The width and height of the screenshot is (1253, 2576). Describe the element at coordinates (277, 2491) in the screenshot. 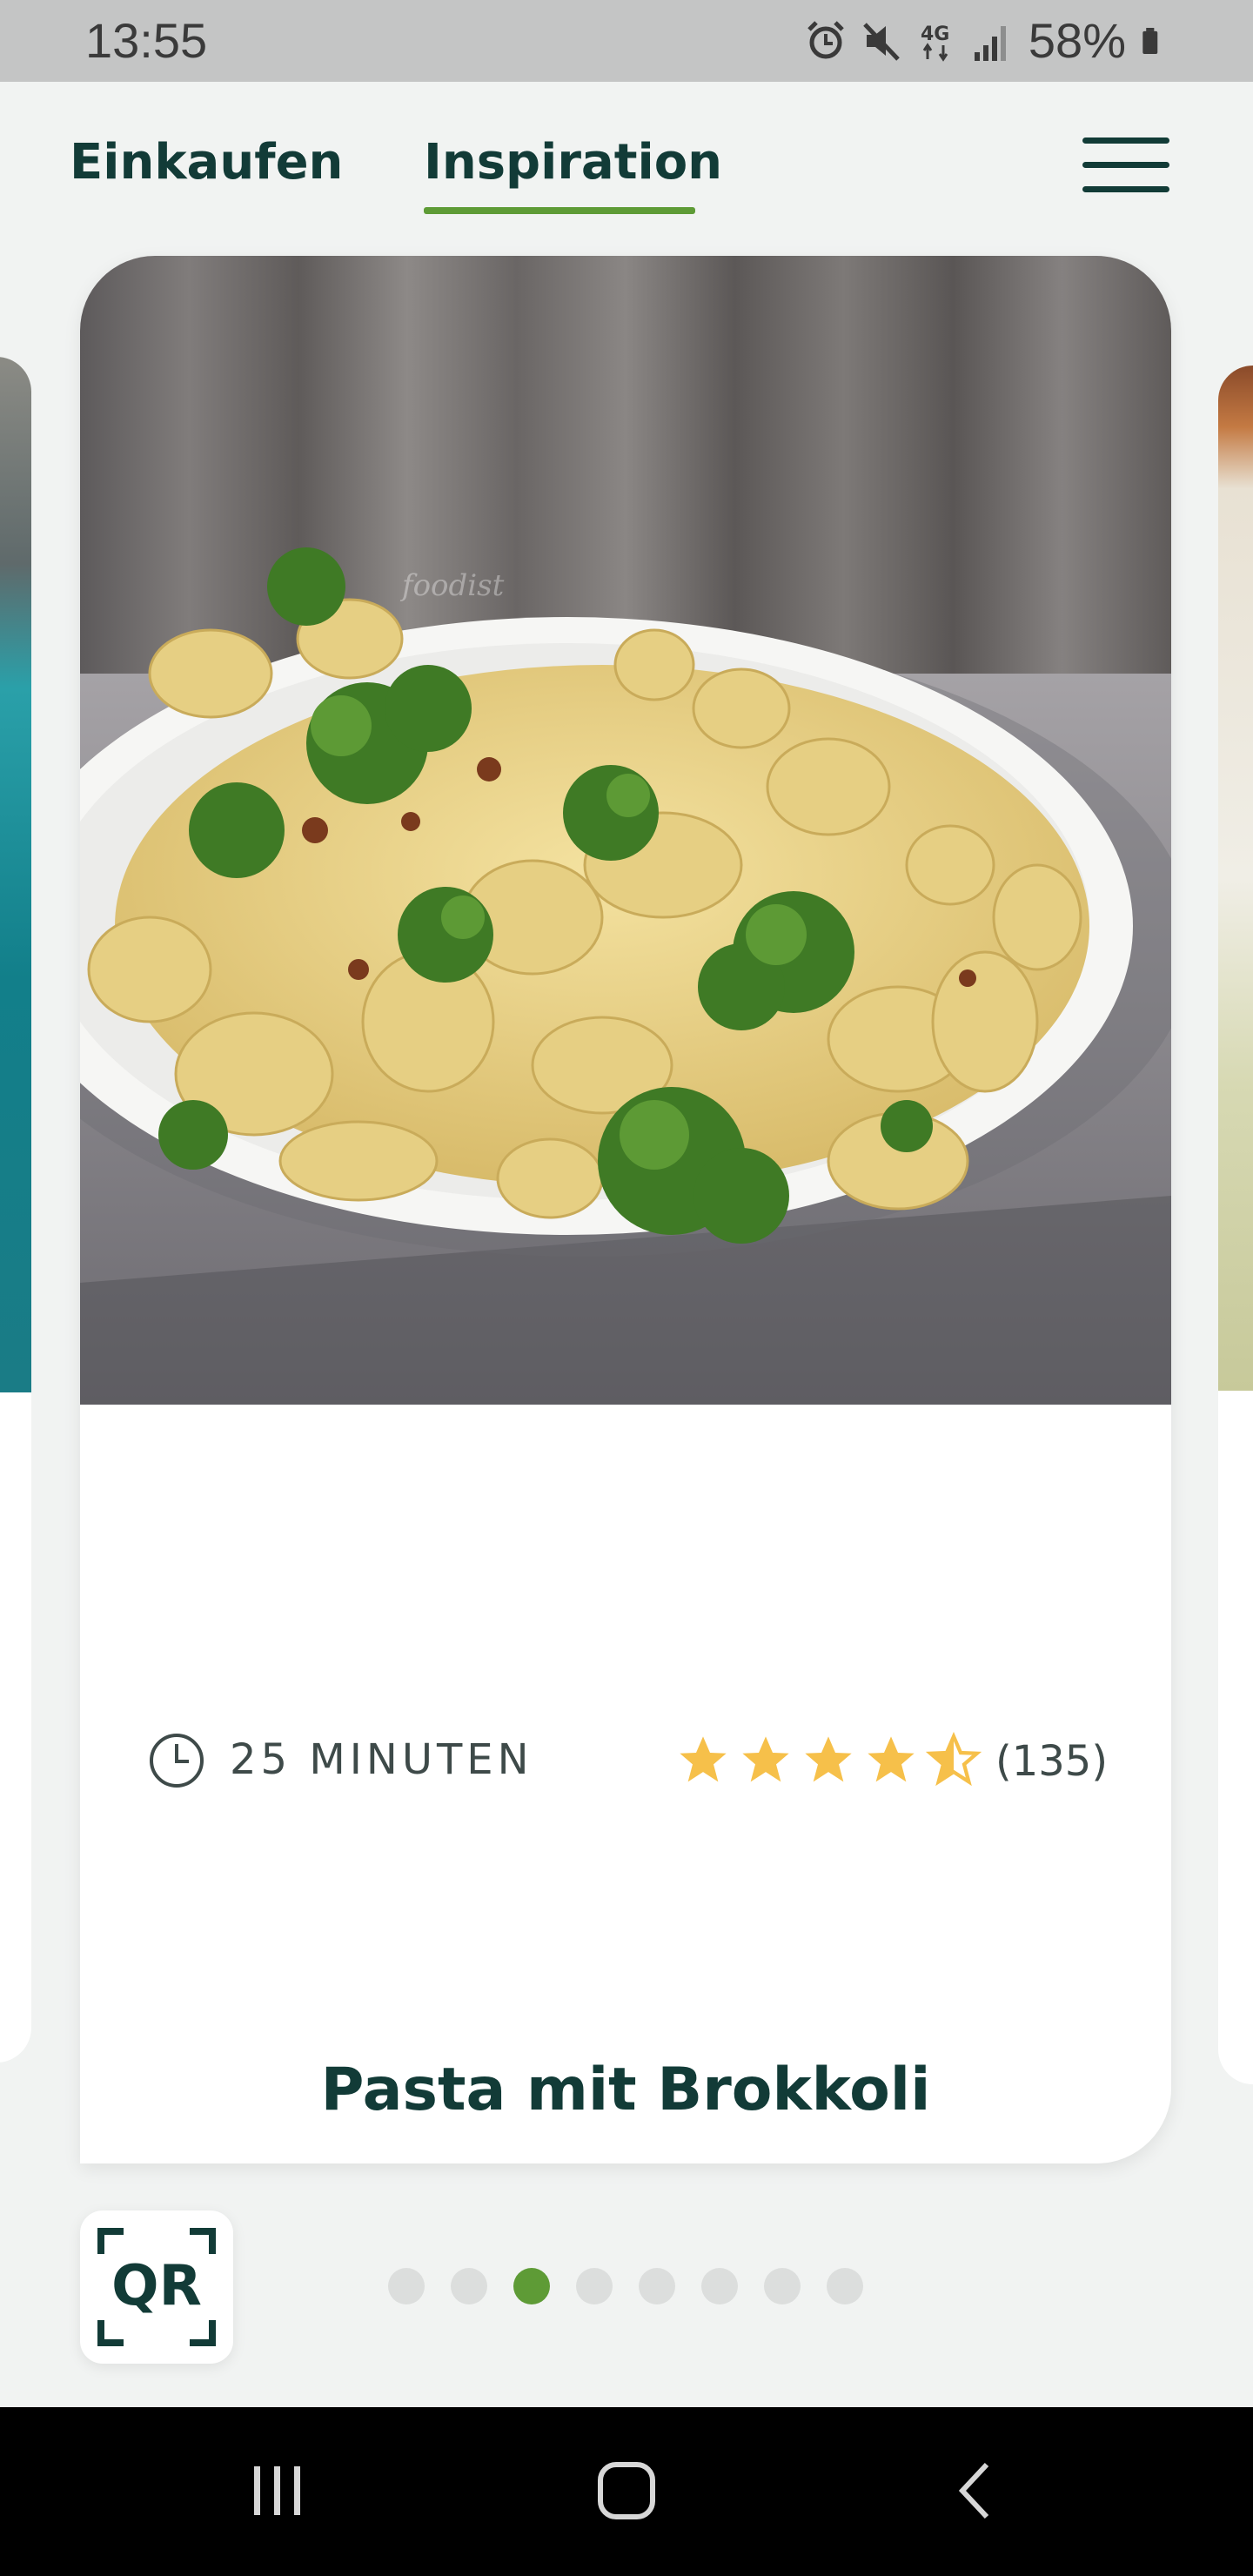

I see `recent-apps-icon` at that location.